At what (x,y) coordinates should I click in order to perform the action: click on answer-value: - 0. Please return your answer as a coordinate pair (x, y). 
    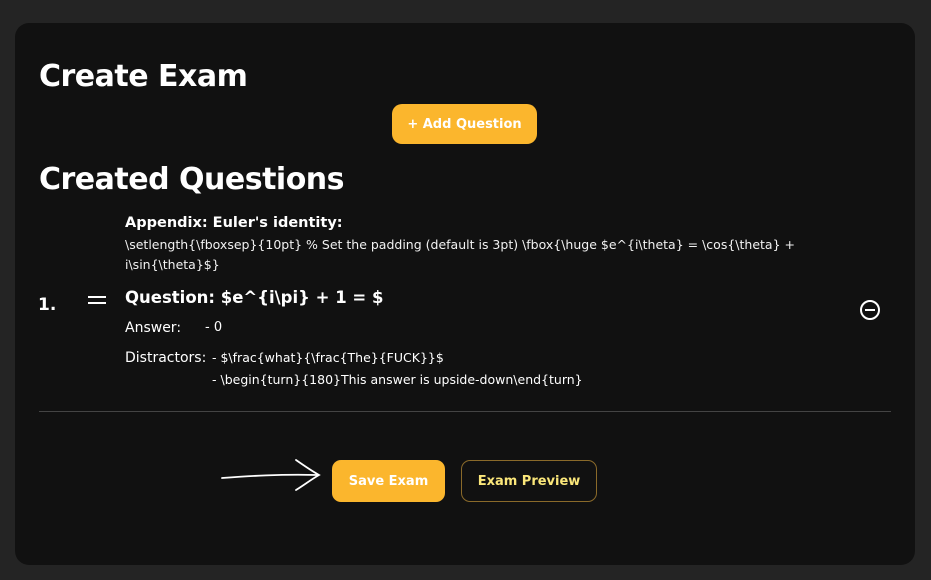
    Looking at the image, I should click on (214, 327).